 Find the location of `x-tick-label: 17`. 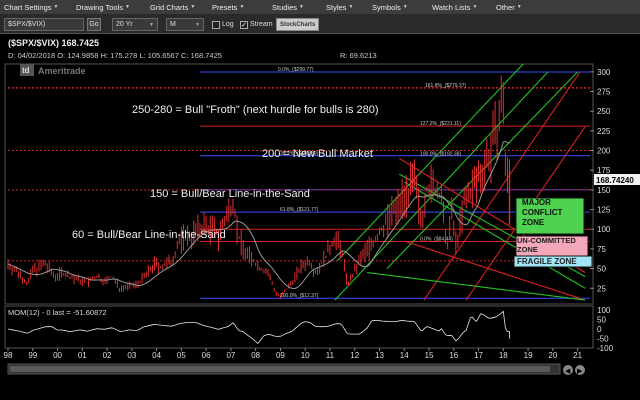

x-tick-label: 17 is located at coordinates (478, 355).